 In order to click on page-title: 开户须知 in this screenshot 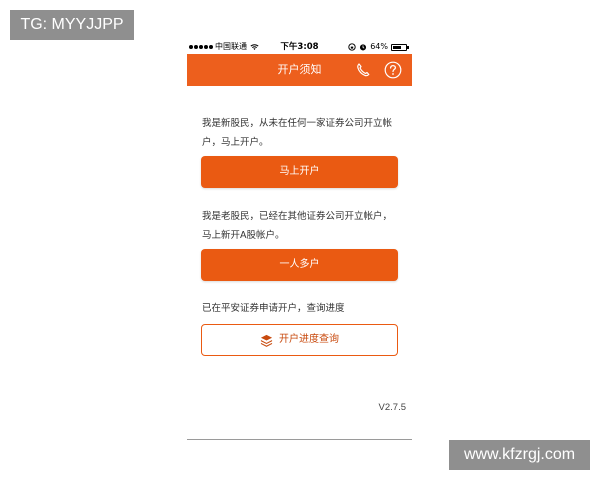, I will do `click(299, 69)`.